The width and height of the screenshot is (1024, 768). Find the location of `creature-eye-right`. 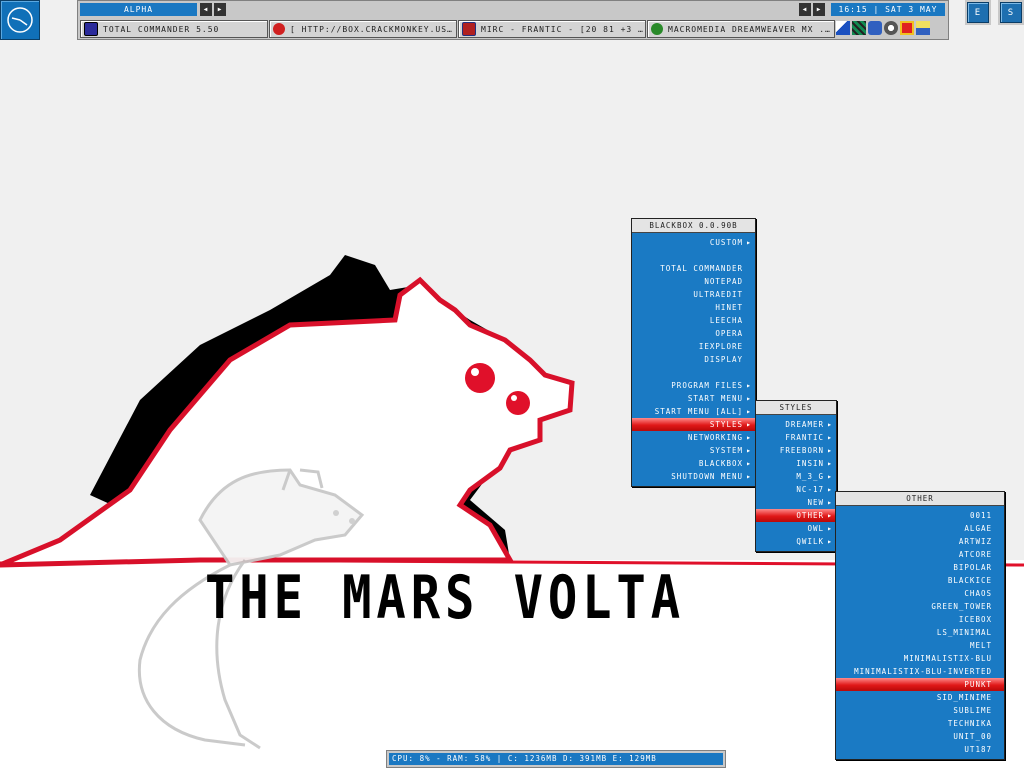

creature-eye-right is located at coordinates (518, 403).